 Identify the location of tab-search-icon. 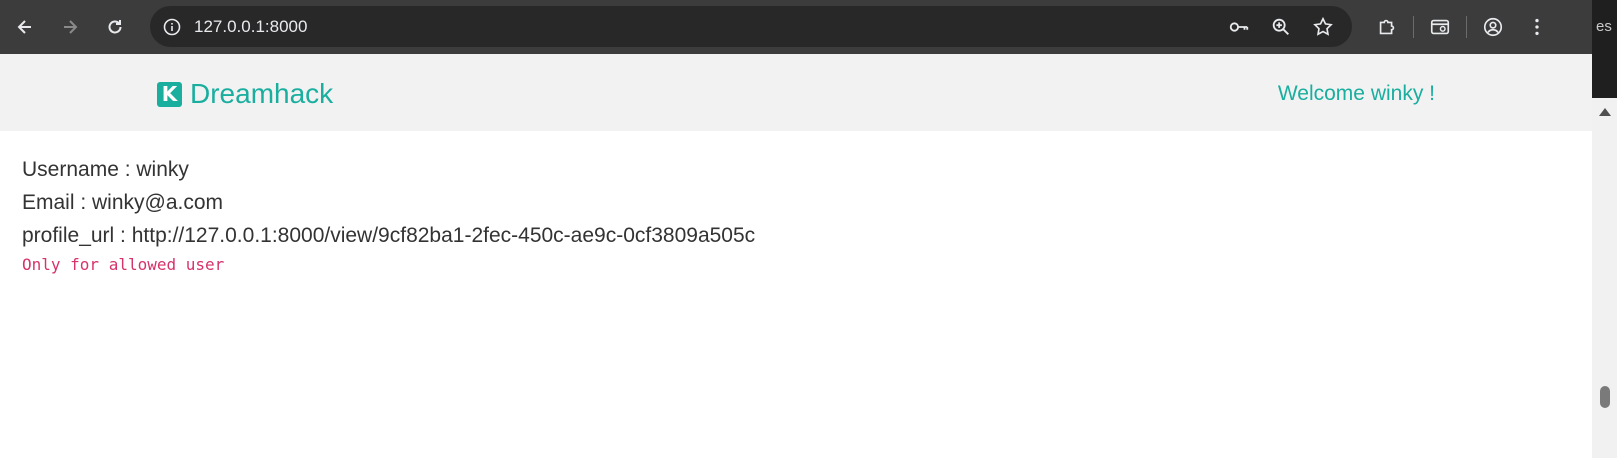
(1440, 27).